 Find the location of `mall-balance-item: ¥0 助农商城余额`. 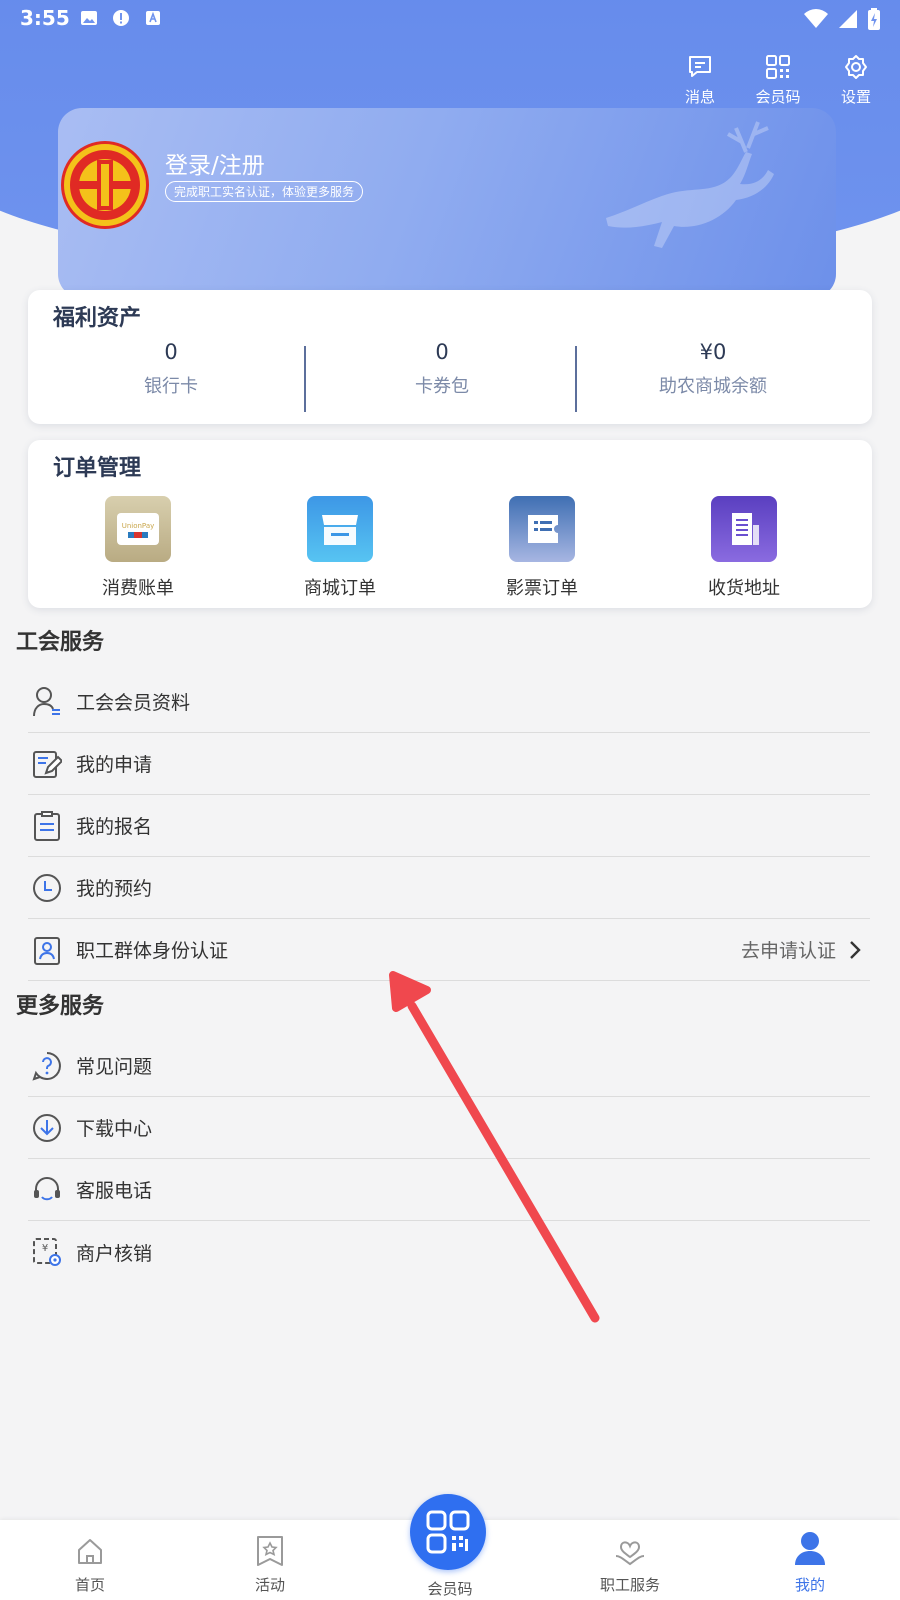

mall-balance-item: ¥0 助农商城余额 is located at coordinates (713, 369).